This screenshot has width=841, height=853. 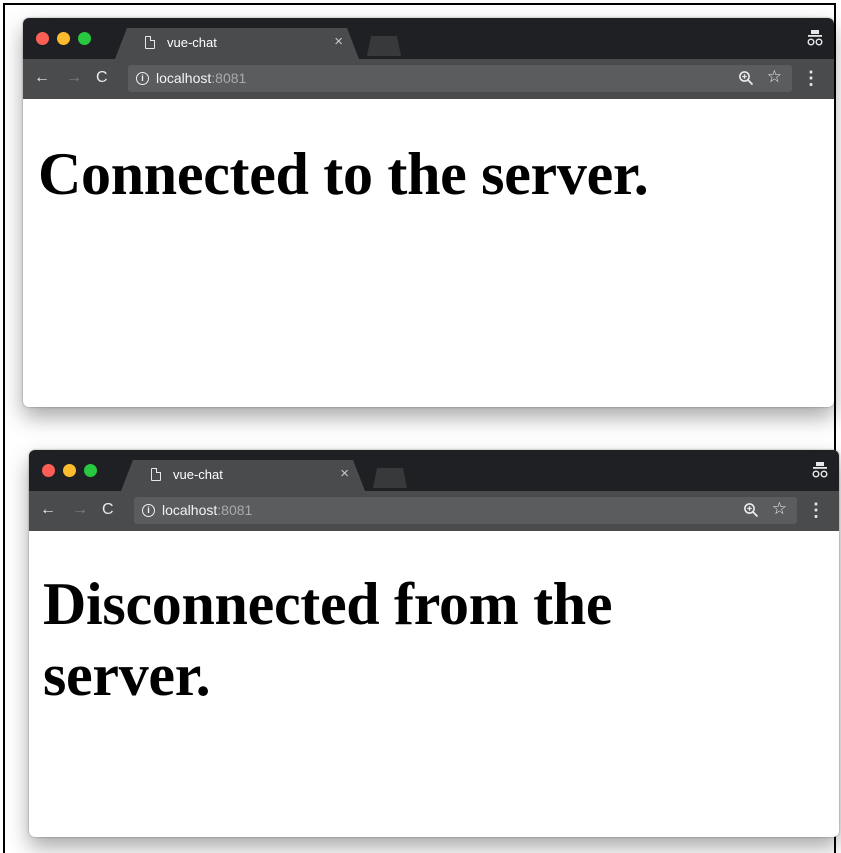 I want to click on status-heading: Connected to the server., so click(x=343, y=174).